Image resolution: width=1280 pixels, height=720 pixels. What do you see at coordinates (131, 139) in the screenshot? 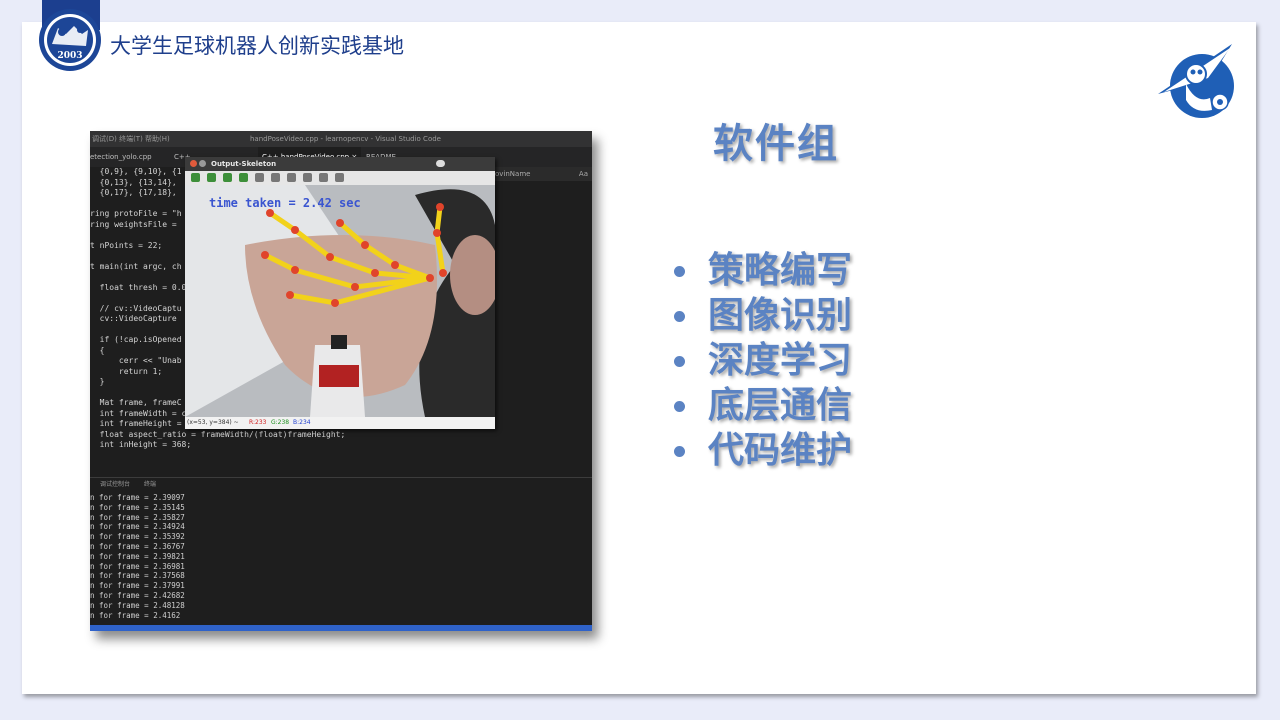
I see `ide-menu: 调试(D) 终端(T) 帮助(H)` at bounding box center [131, 139].